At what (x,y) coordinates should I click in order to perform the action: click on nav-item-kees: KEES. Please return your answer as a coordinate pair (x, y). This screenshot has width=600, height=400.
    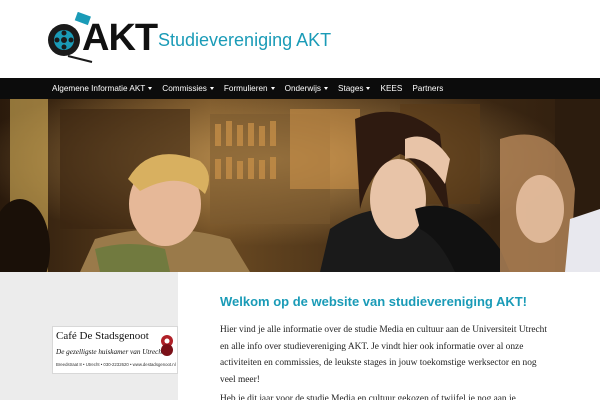
    Looking at the image, I should click on (391, 88).